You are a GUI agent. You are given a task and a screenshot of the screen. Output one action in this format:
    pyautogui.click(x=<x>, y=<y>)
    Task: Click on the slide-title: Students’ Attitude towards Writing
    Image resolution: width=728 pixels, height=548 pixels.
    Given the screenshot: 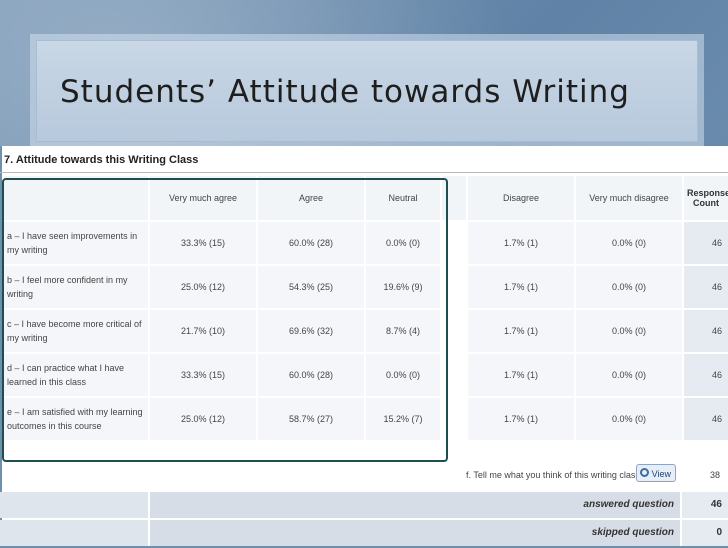 What is the action you would take?
    pyautogui.click(x=345, y=92)
    